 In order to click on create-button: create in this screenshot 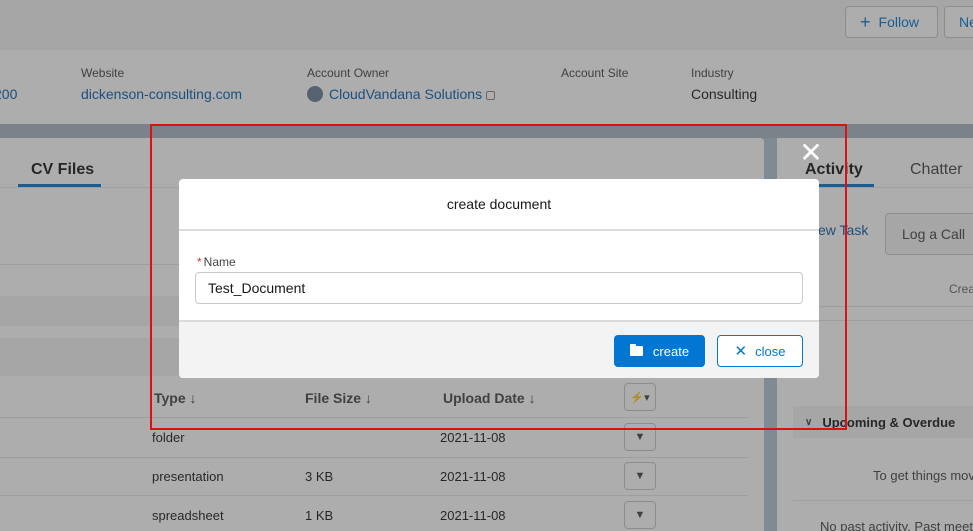, I will do `click(659, 351)`.